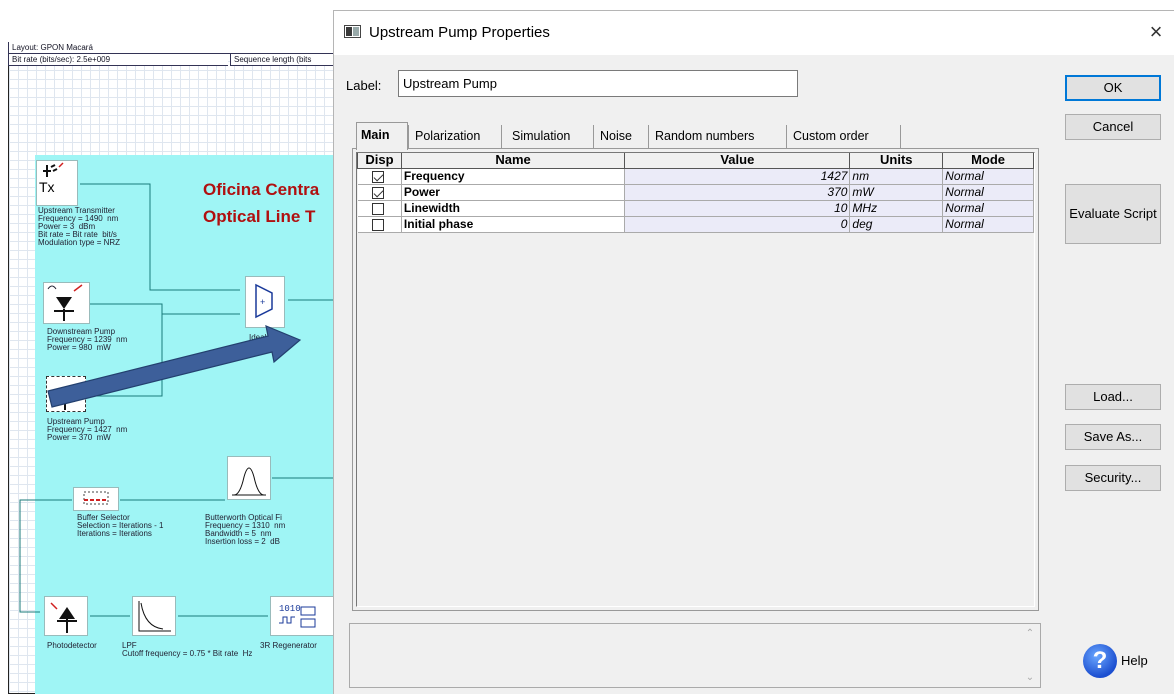  Describe the element at coordinates (513, 208) in the screenshot. I see `param-name: Linewidth` at that location.